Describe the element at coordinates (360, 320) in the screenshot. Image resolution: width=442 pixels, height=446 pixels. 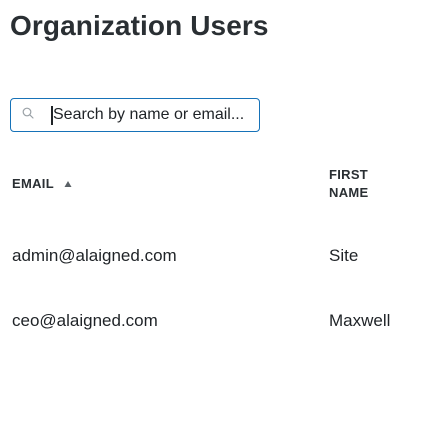
I see `table-cell-first-name: Maxwell` at that location.